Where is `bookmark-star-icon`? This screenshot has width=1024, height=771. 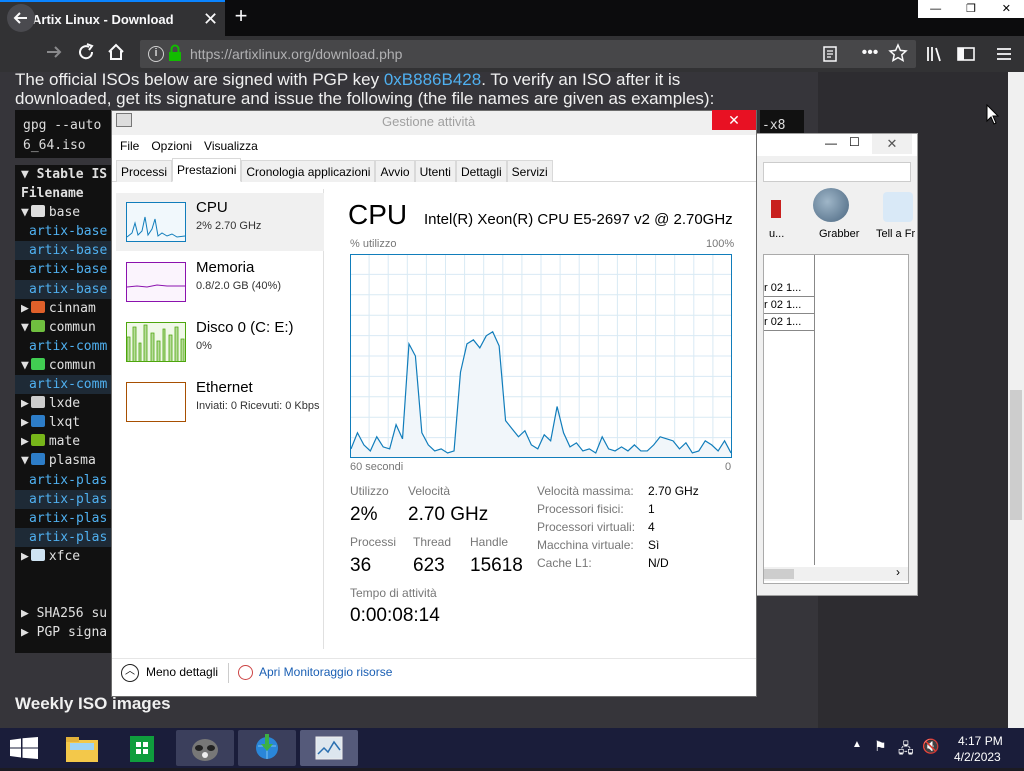 bookmark-star-icon is located at coordinates (898, 53).